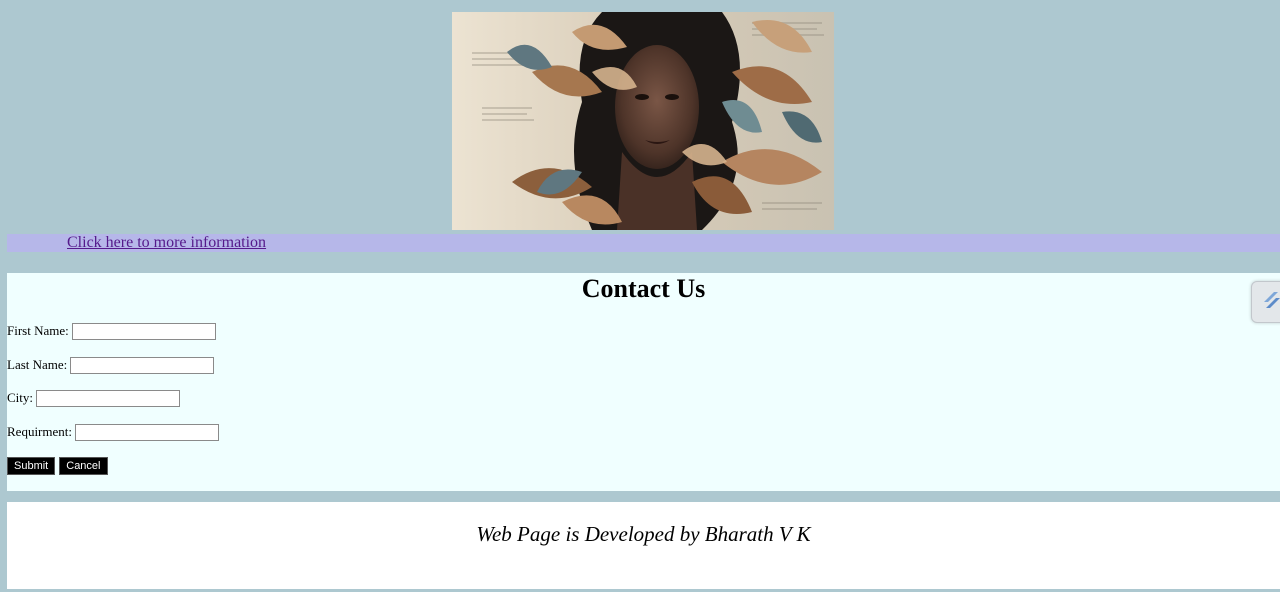 This screenshot has height=592, width=1280. I want to click on first-name-row: First Name:, so click(111, 331).